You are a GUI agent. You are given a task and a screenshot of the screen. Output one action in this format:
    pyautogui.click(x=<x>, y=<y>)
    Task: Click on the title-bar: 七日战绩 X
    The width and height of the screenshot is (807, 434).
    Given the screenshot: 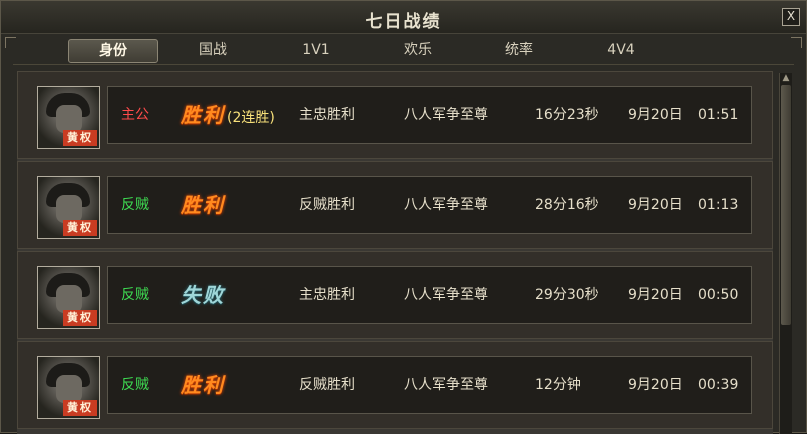 What is the action you would take?
    pyautogui.click(x=403, y=17)
    